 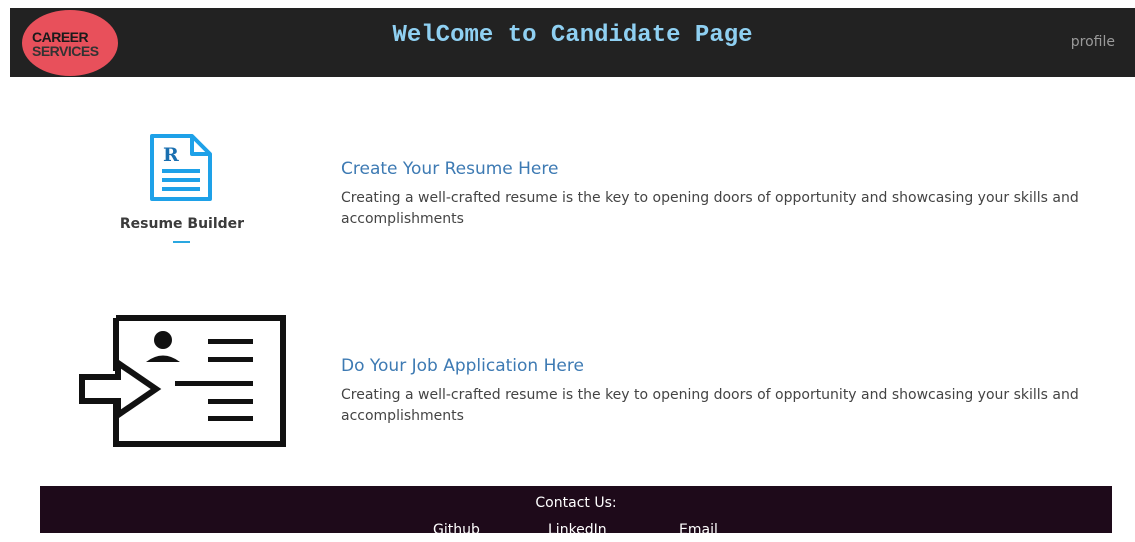 I want to click on resume-document-icon: R, so click(x=181, y=168).